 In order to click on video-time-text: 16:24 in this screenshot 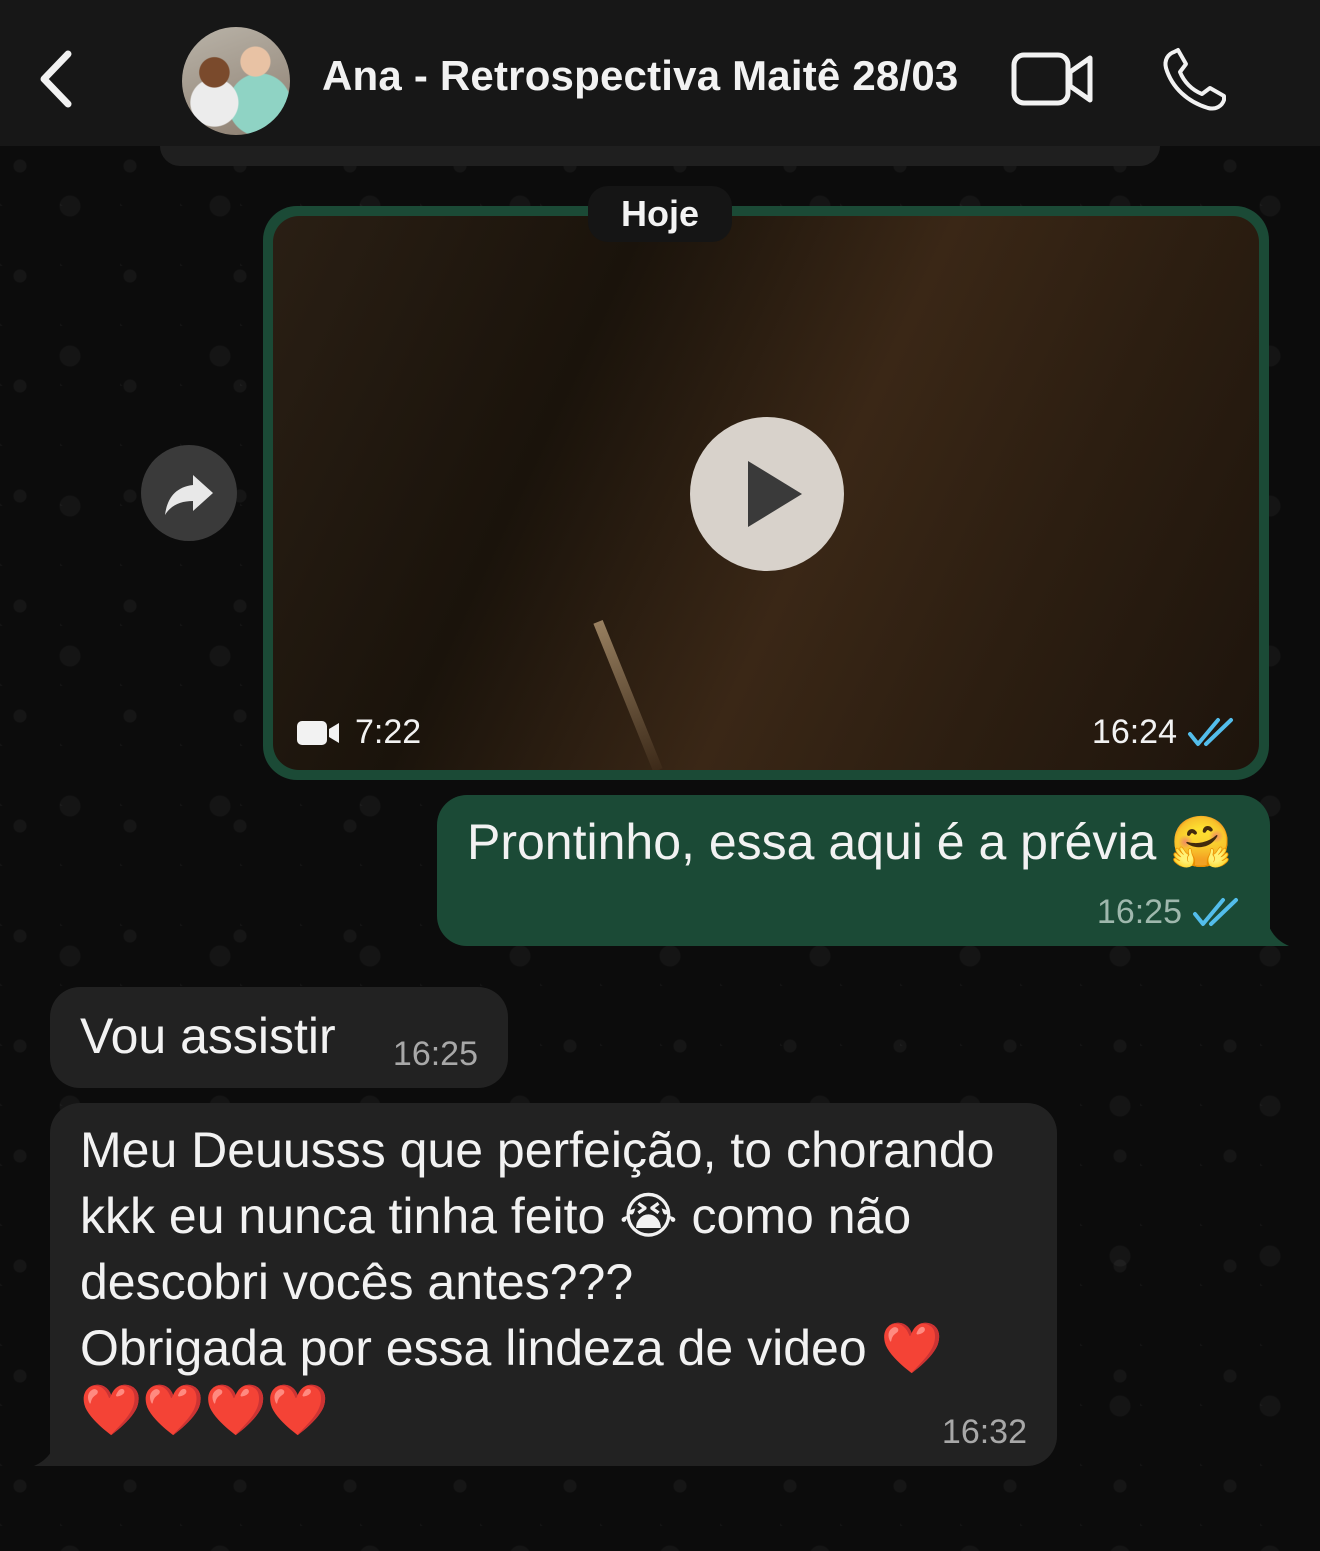, I will do `click(1134, 732)`.